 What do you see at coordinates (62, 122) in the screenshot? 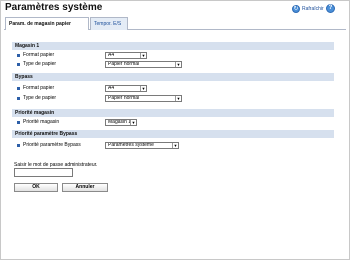
I see `row-tray-priority: Priorité magasin` at bounding box center [62, 122].